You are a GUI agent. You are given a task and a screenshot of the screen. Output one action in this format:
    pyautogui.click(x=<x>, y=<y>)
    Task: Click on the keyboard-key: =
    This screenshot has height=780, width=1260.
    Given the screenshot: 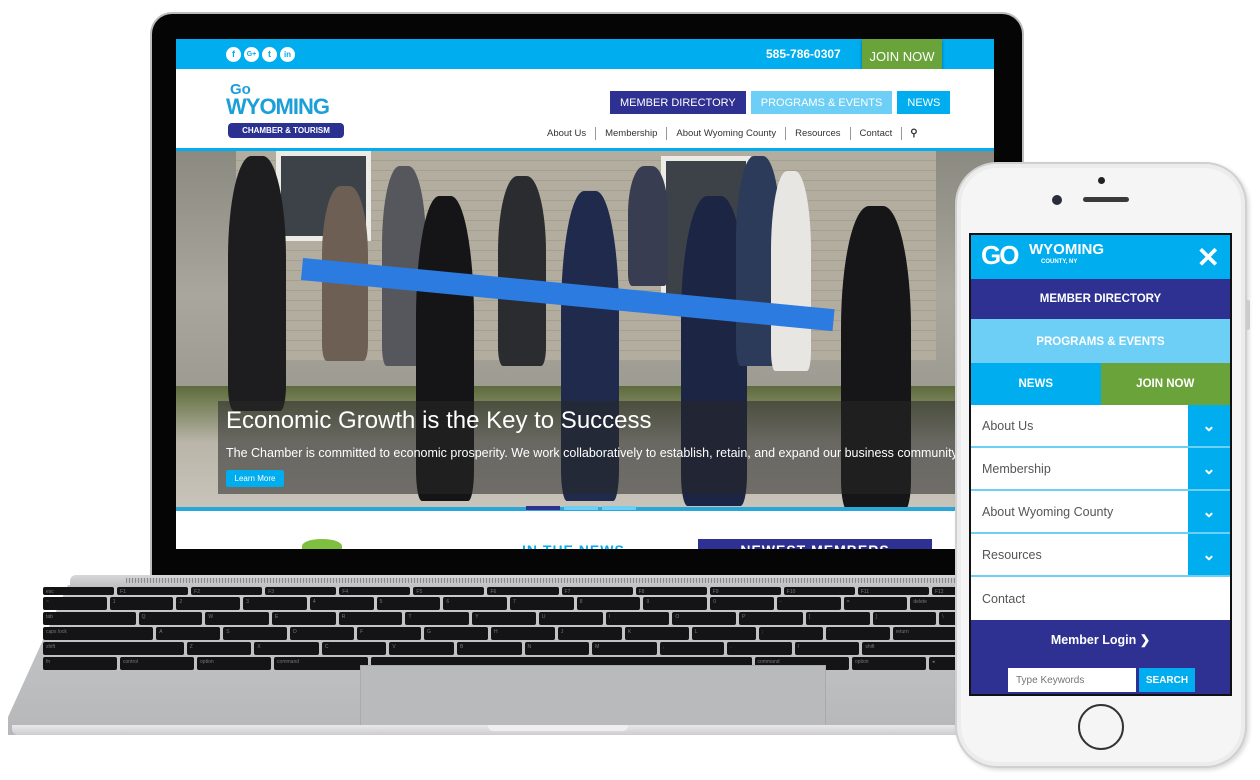 What is the action you would take?
    pyautogui.click(x=875, y=603)
    